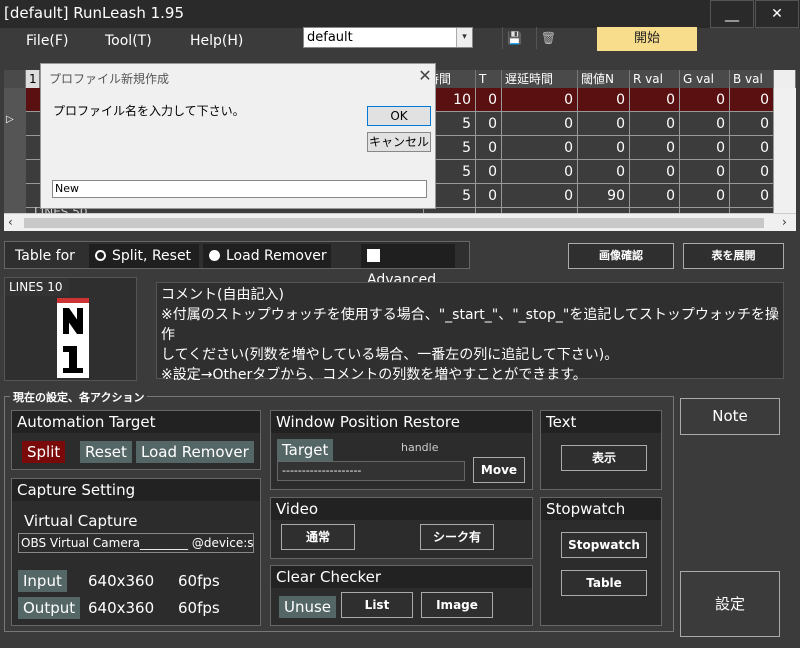  I want to click on text-title: Text, so click(601, 422).